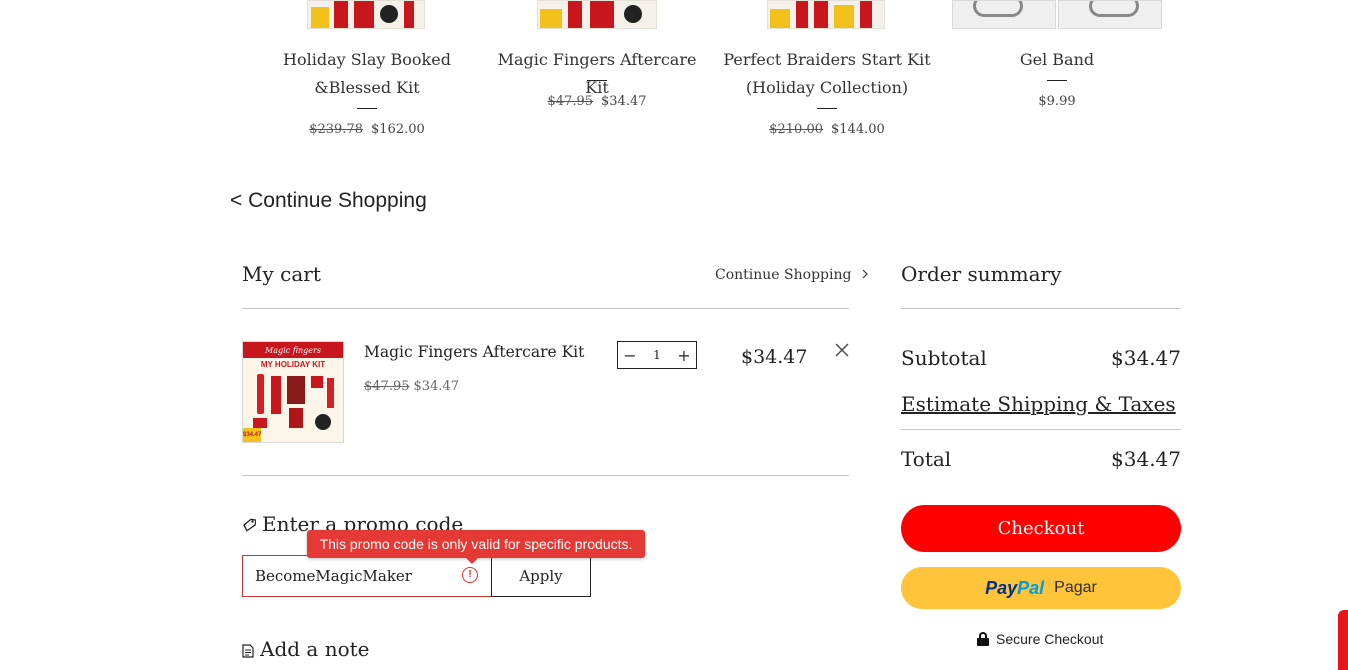 This screenshot has height=670, width=1348. What do you see at coordinates (367, 74) in the screenshot?
I see `product-name: Holiday Slay Booked &Blessed Kit` at bounding box center [367, 74].